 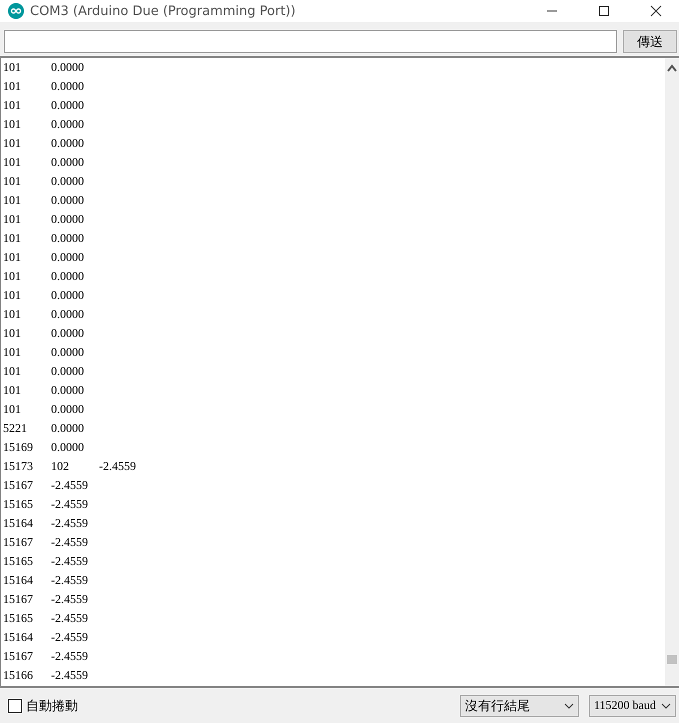 What do you see at coordinates (60, 466) in the screenshot?
I see `output-text: 102` at bounding box center [60, 466].